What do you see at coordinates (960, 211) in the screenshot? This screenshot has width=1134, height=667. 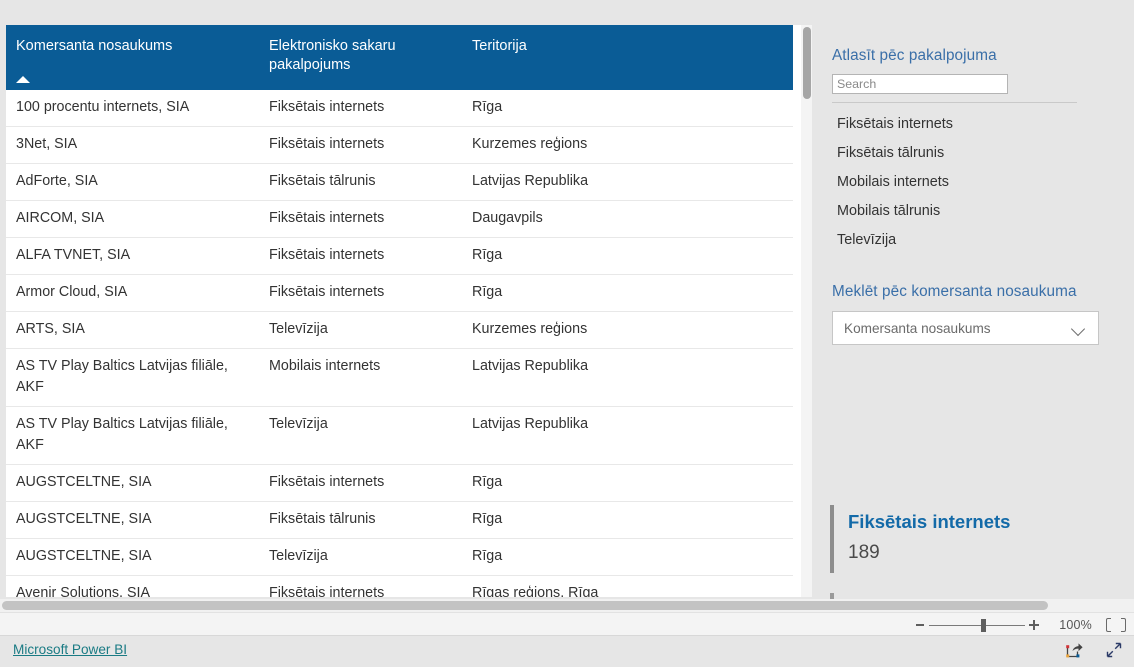 I see `slicer-service-item: Mobilais tālrunis` at bounding box center [960, 211].